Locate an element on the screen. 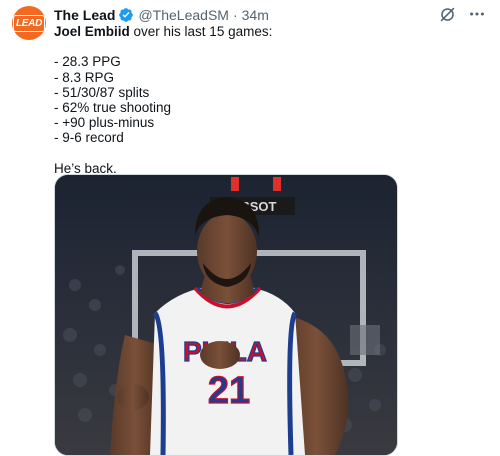 Image resolution: width=500 pixels, height=456 pixels. tweet-intro: Joel Embiid over his last 15 games: is located at coordinates (264, 31).